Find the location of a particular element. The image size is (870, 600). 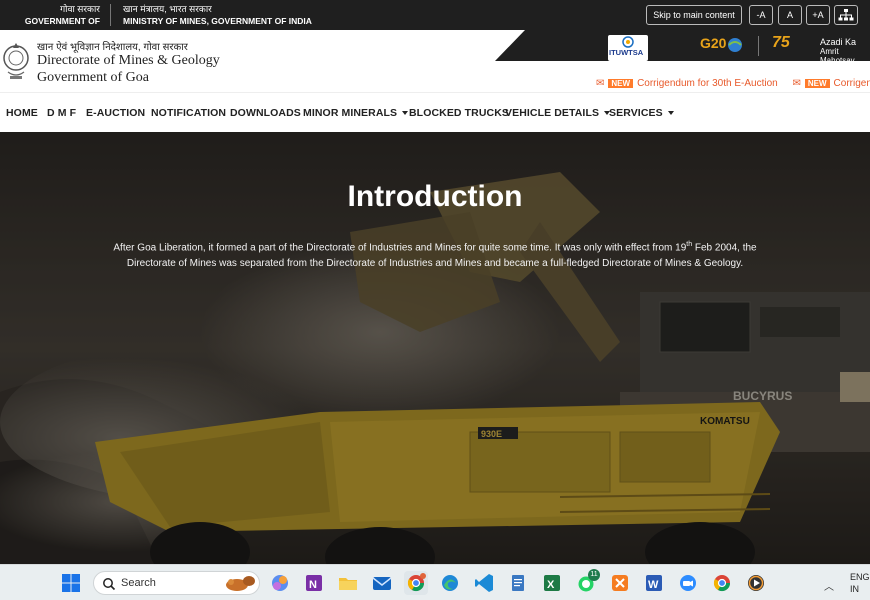

ministry-hindi: खान मंत्रालय, भारत सरकार is located at coordinates (167, 9).